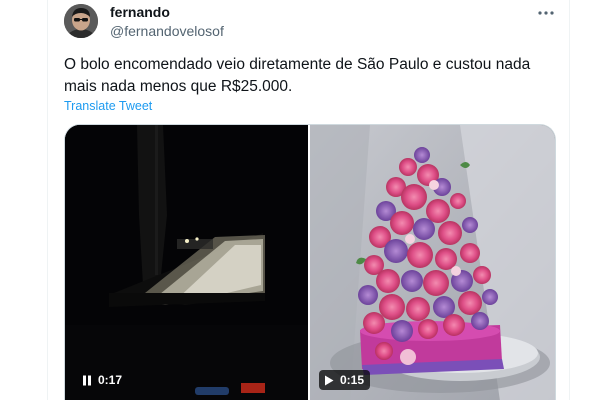  What do you see at coordinates (47, 200) in the screenshot?
I see `timeline-border-left` at bounding box center [47, 200].